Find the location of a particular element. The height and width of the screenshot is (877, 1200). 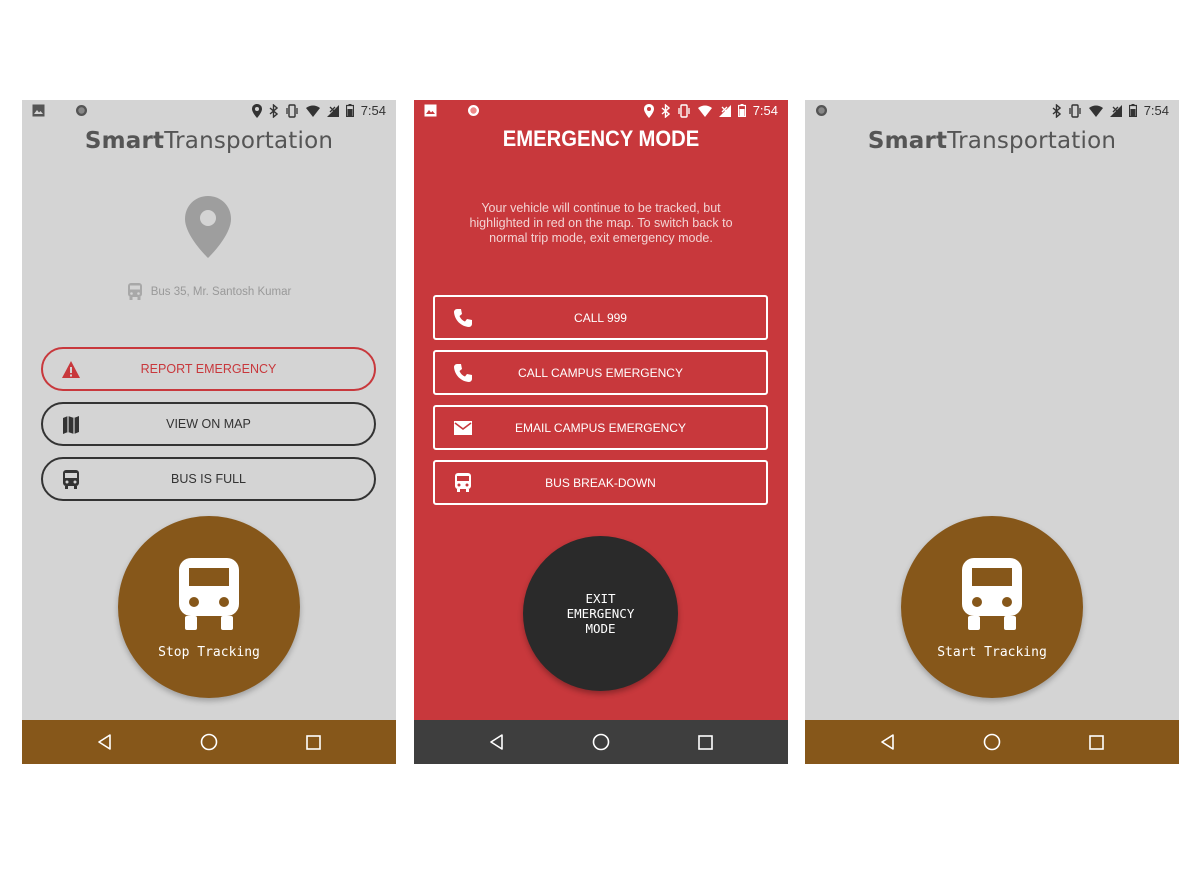

email-campus-emergency-label: EMAIL CAMPUS EMERGENCY is located at coordinates (600, 427).